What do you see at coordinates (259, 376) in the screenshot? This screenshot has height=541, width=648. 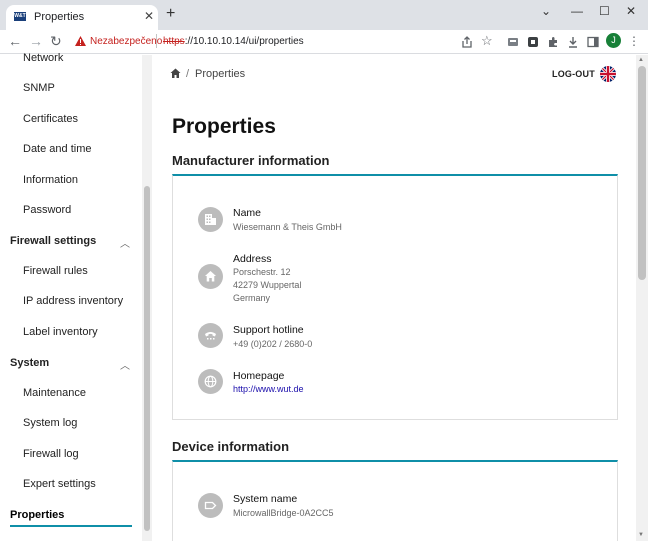 I see `homepage-label: Homepage` at bounding box center [259, 376].